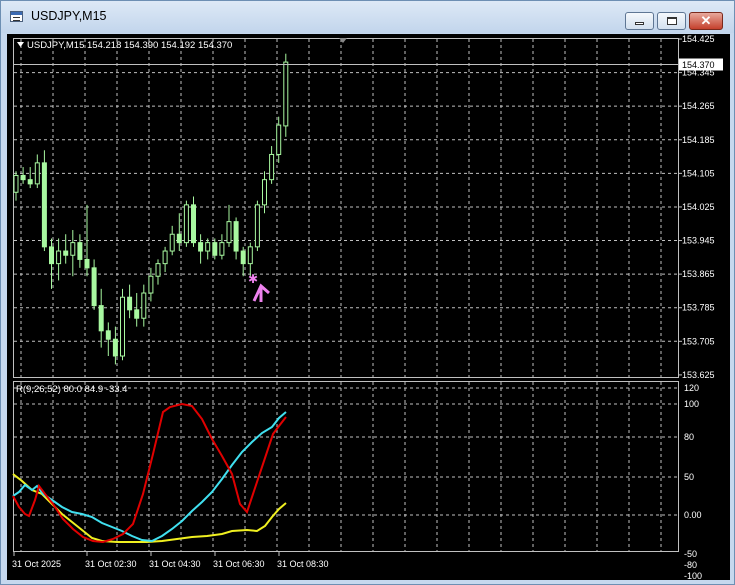  Describe the element at coordinates (253, 279) in the screenshot. I see `signal-star: ✱` at that location.